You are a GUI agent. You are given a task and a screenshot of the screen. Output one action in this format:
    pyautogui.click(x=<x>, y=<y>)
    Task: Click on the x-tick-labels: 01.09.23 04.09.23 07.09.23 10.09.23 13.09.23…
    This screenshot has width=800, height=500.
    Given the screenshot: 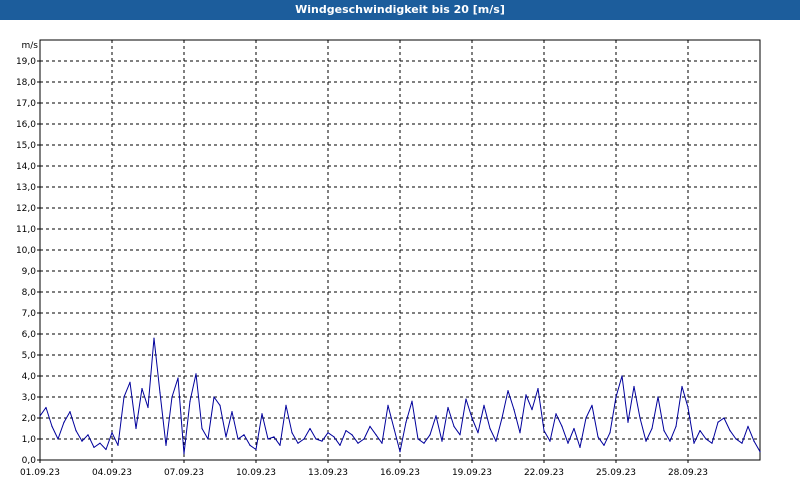 What is the action you would take?
    pyautogui.click(x=364, y=473)
    